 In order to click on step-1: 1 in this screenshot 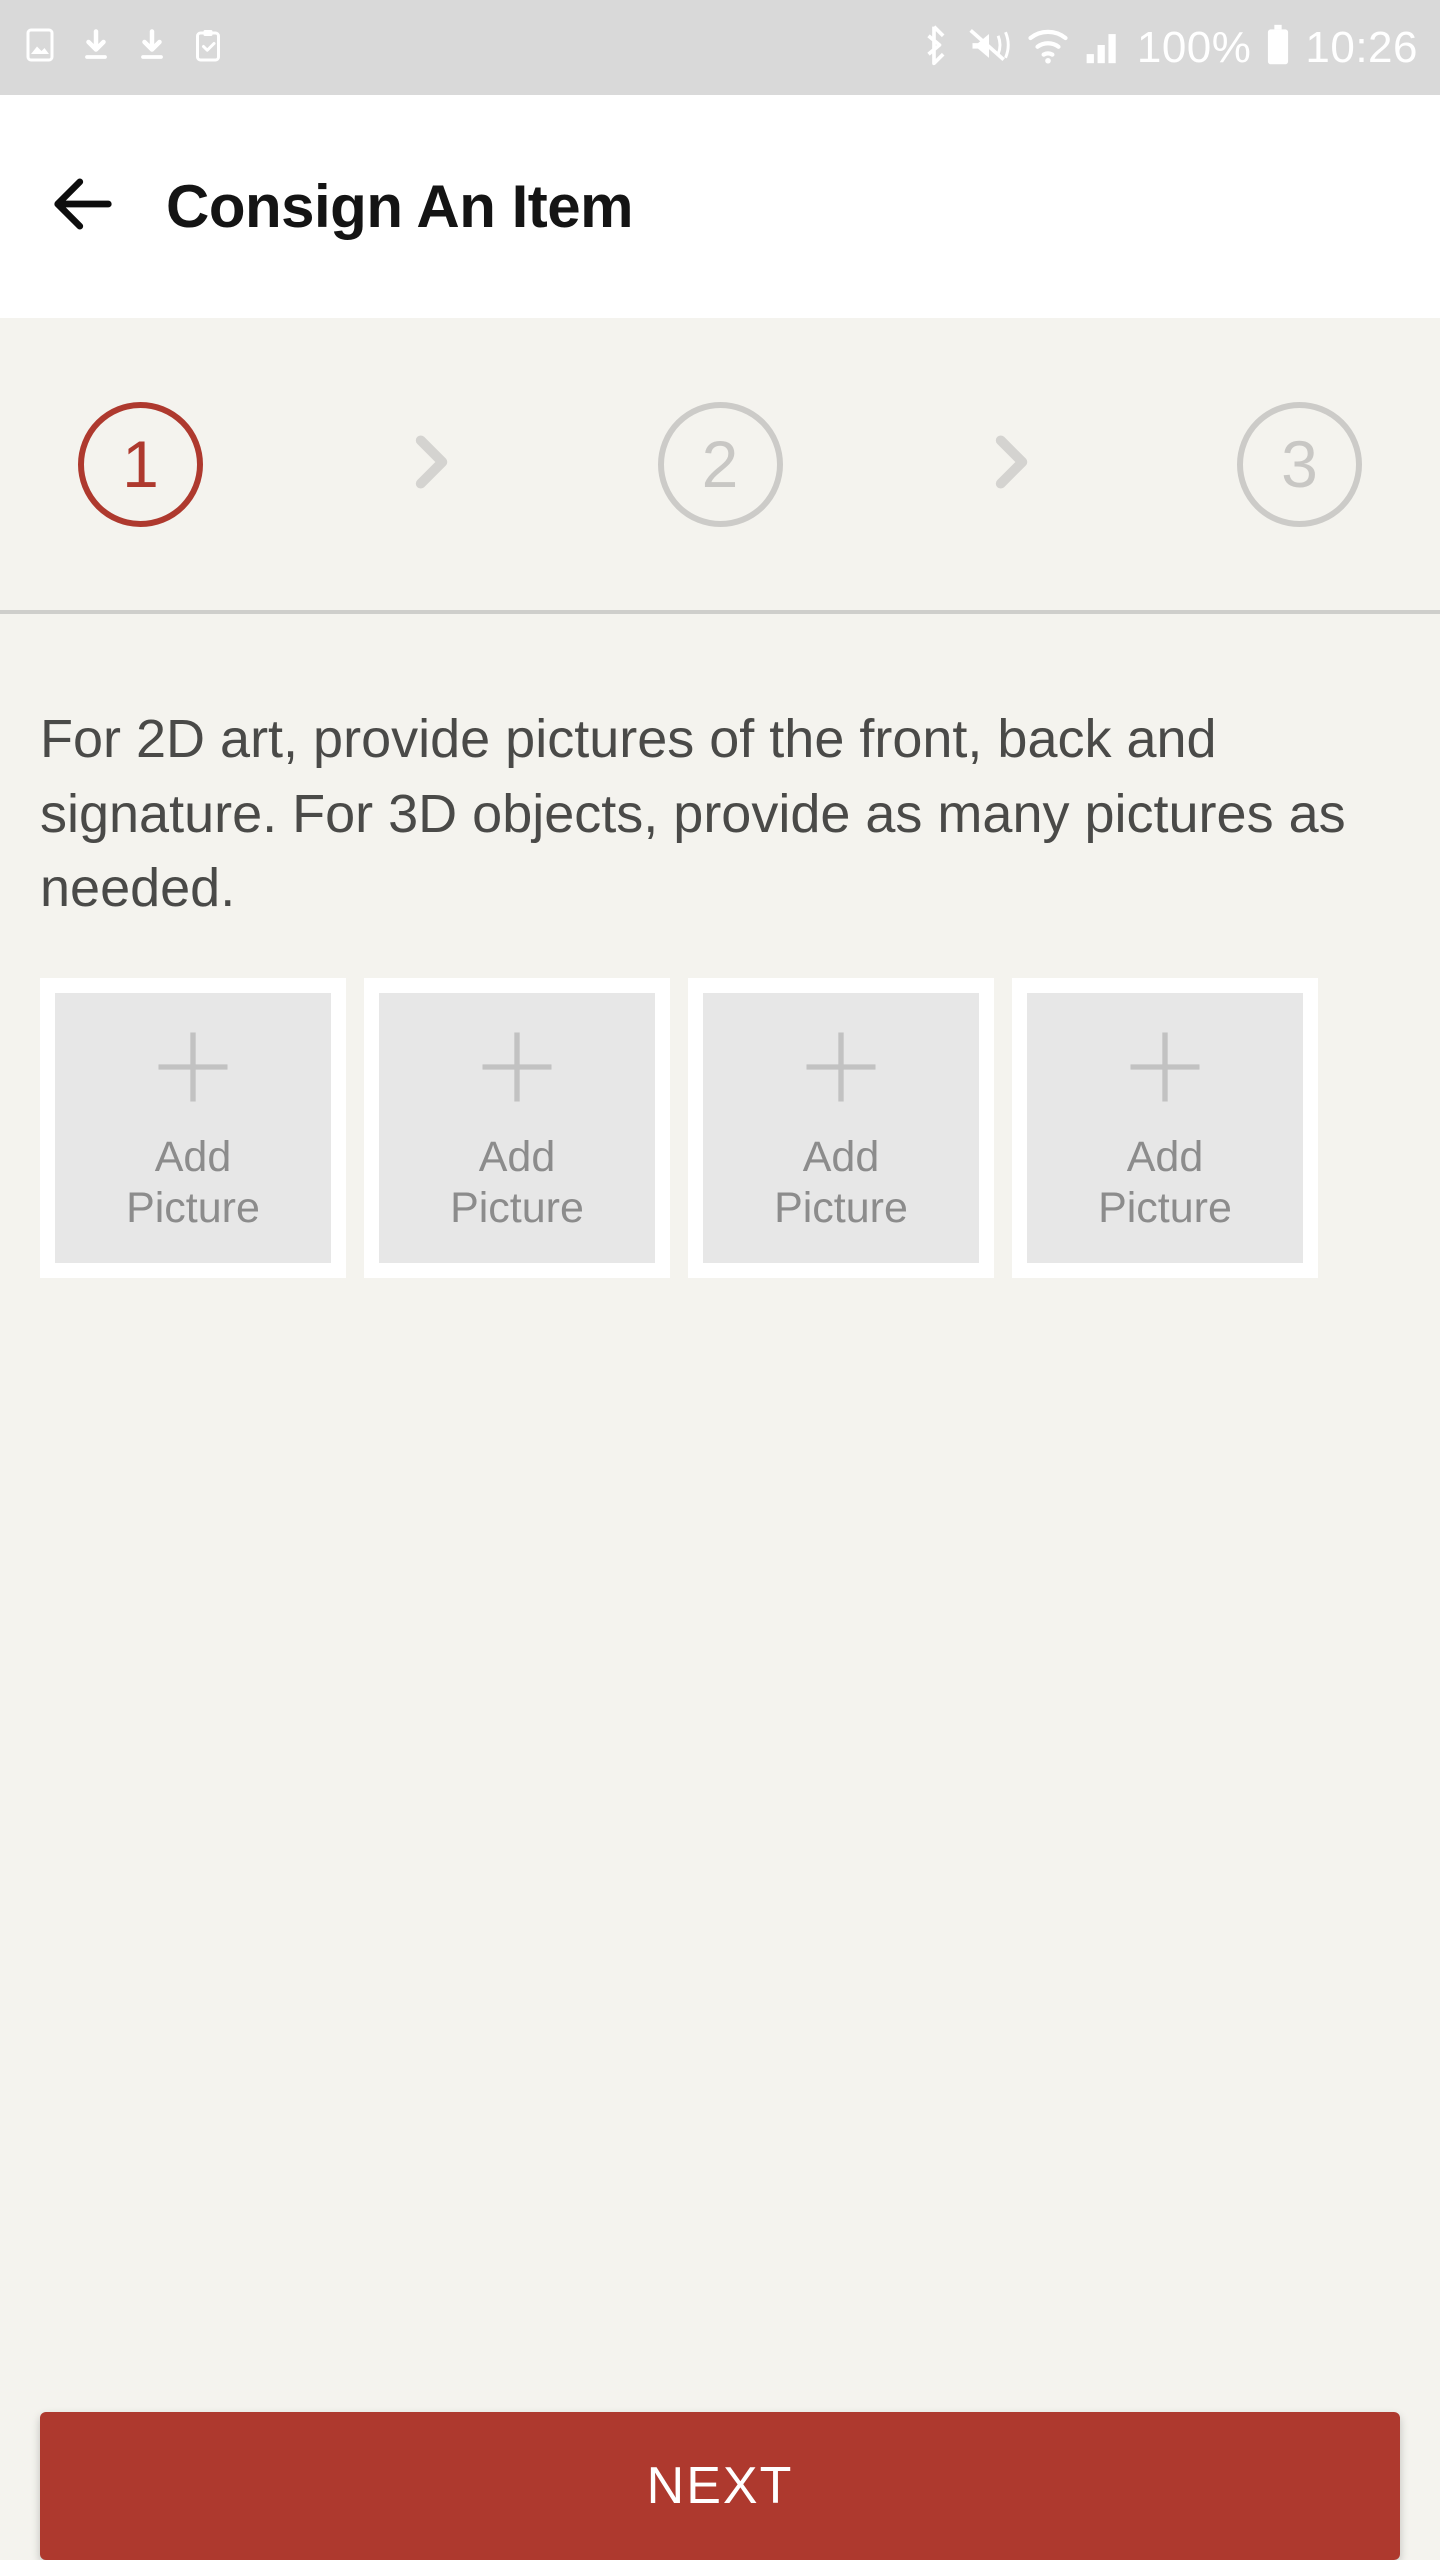, I will do `click(140, 464)`.